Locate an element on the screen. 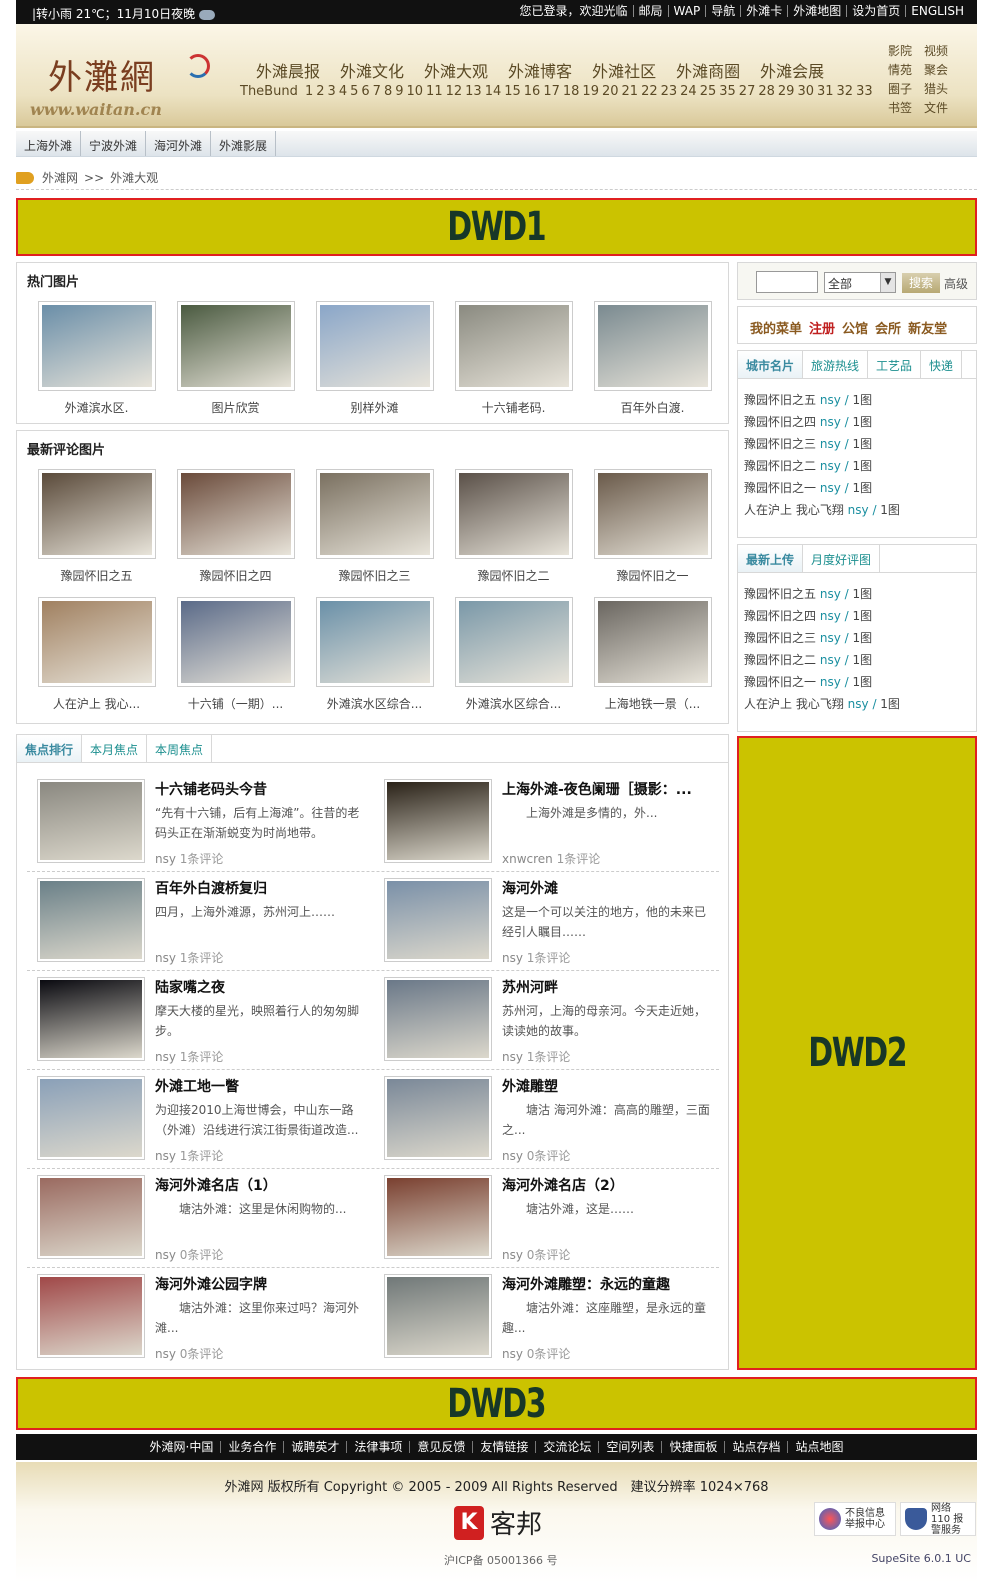 Image resolution: width=1002 pixels, height=1583 pixels. bund-number-link: 3 is located at coordinates (332, 91).